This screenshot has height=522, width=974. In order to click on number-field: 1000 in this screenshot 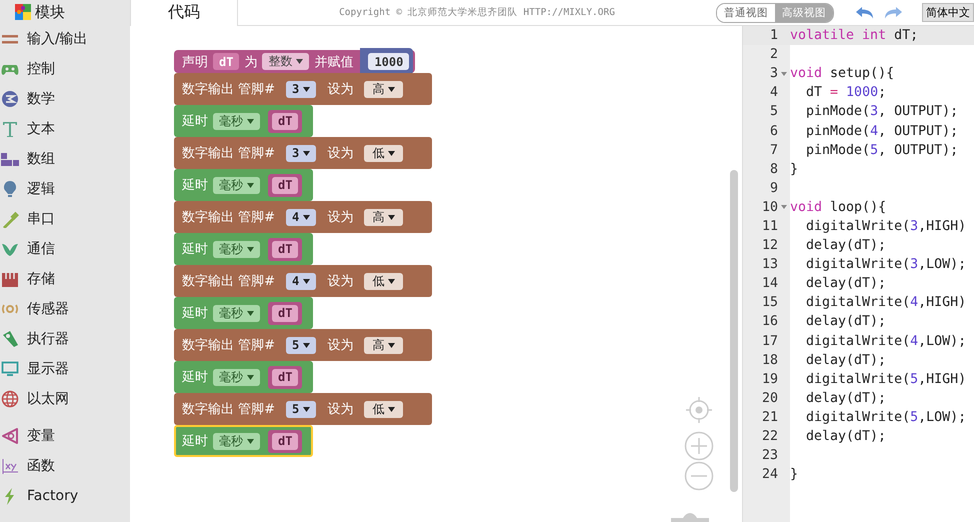, I will do `click(389, 61)`.